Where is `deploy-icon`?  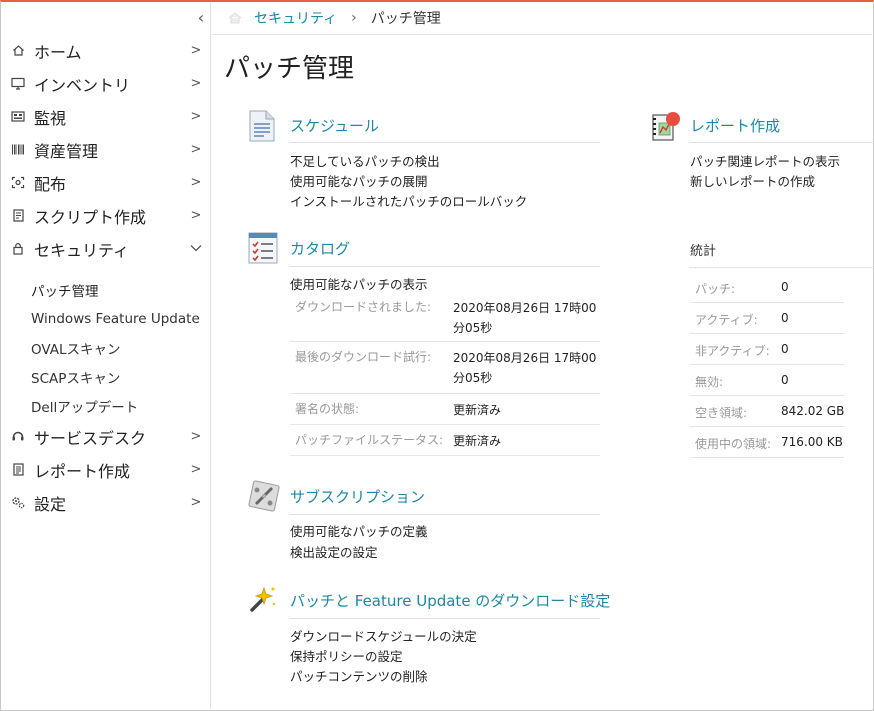
deploy-icon is located at coordinates (18, 183).